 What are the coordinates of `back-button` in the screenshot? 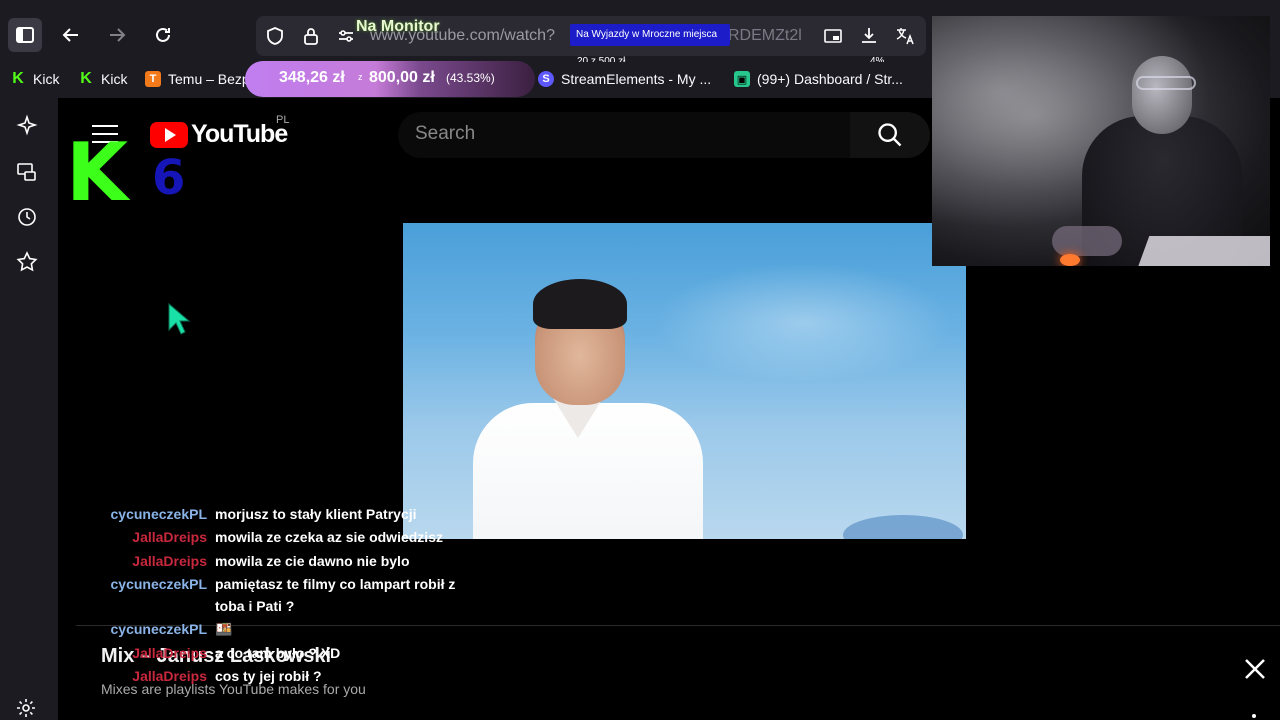 It's located at (71, 35).